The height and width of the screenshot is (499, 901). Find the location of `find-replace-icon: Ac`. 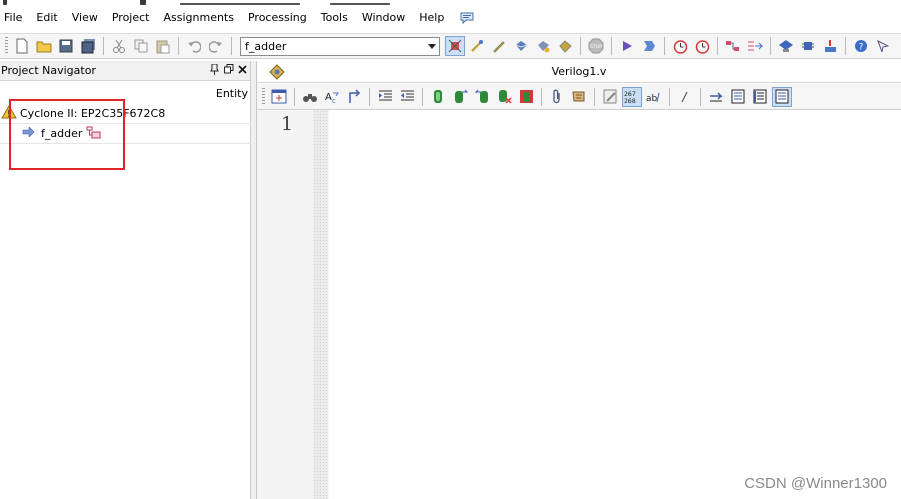

find-replace-icon: Ac is located at coordinates (332, 97).